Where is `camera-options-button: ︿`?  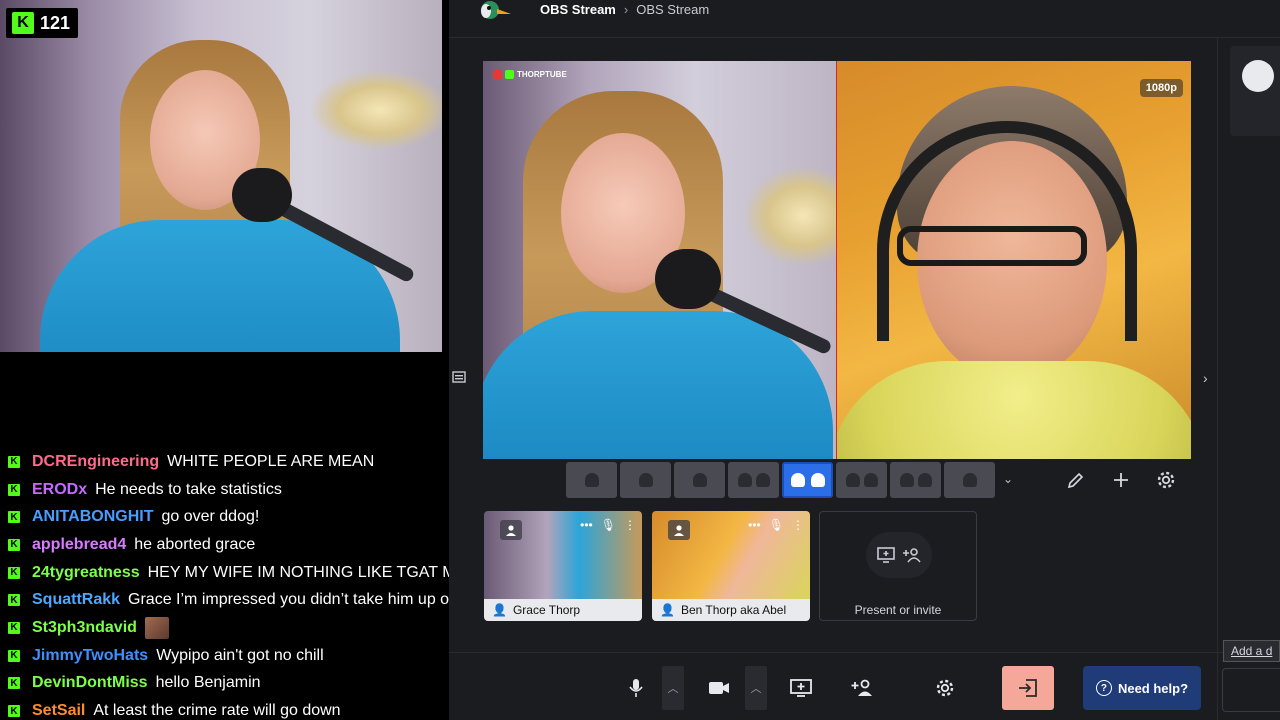
camera-options-button: ︿ is located at coordinates (756, 688).